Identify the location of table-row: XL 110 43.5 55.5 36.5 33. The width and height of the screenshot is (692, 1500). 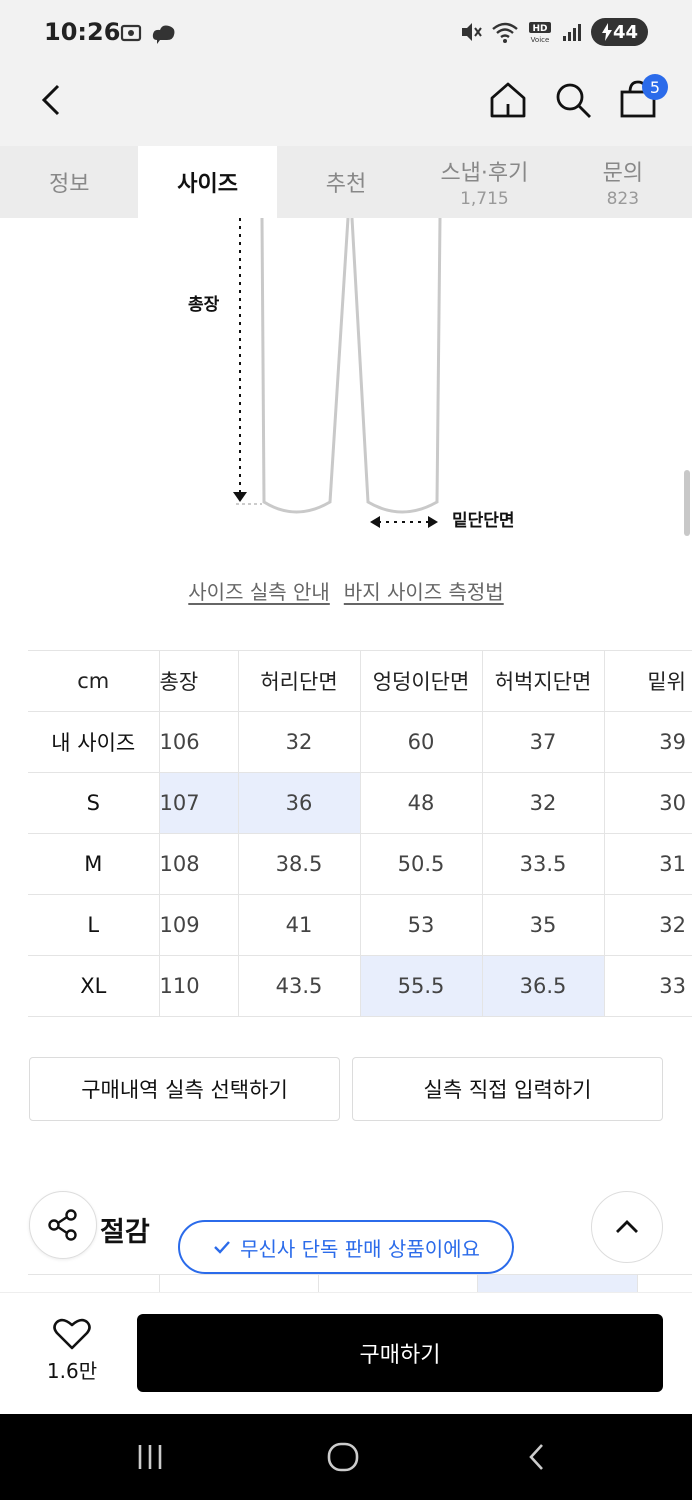
(360, 986).